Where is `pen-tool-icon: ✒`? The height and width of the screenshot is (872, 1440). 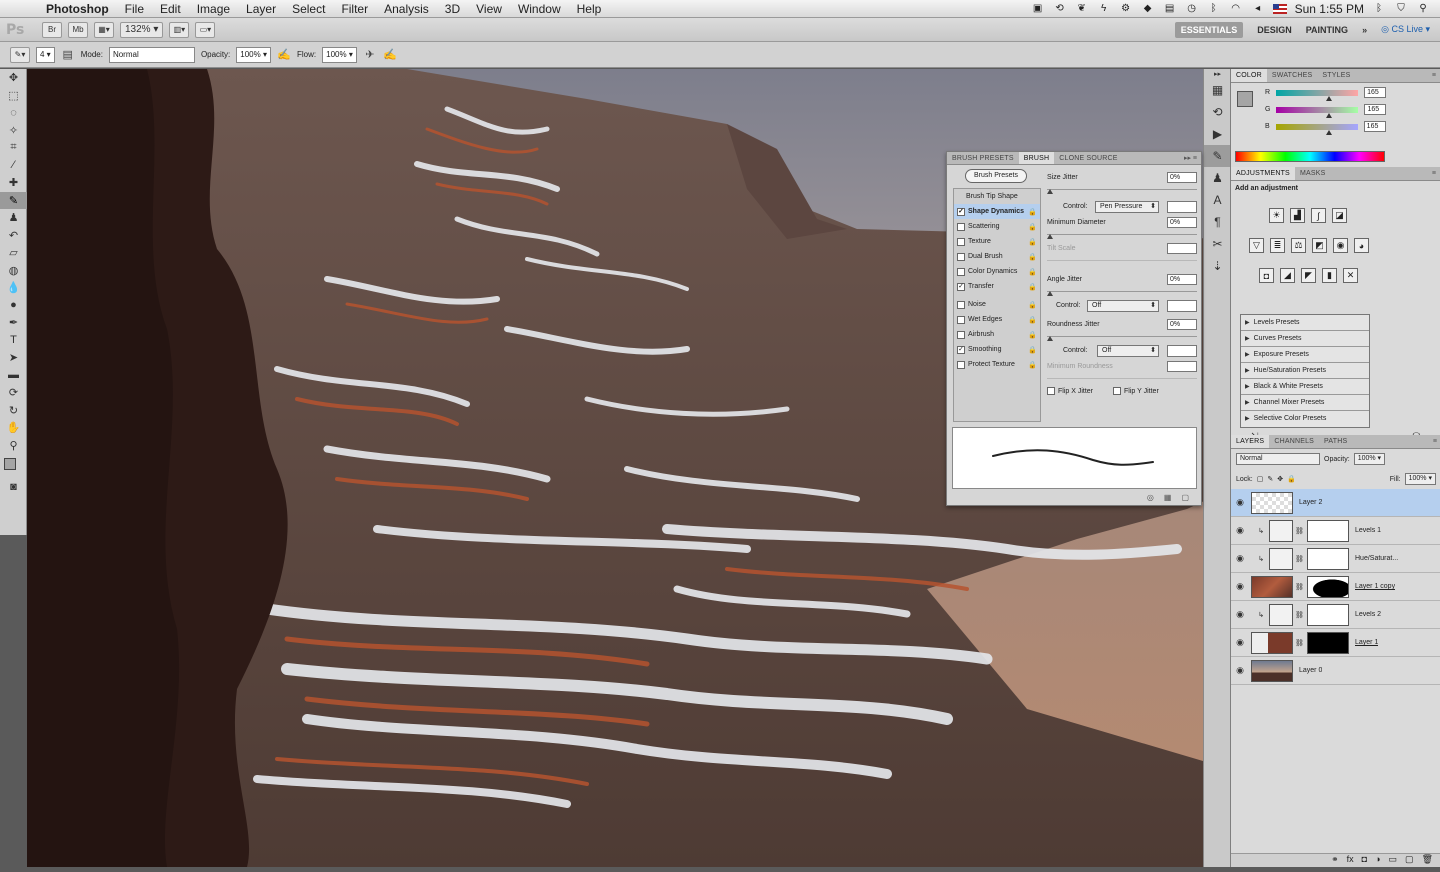
pen-tool-icon: ✒ is located at coordinates (13, 323).